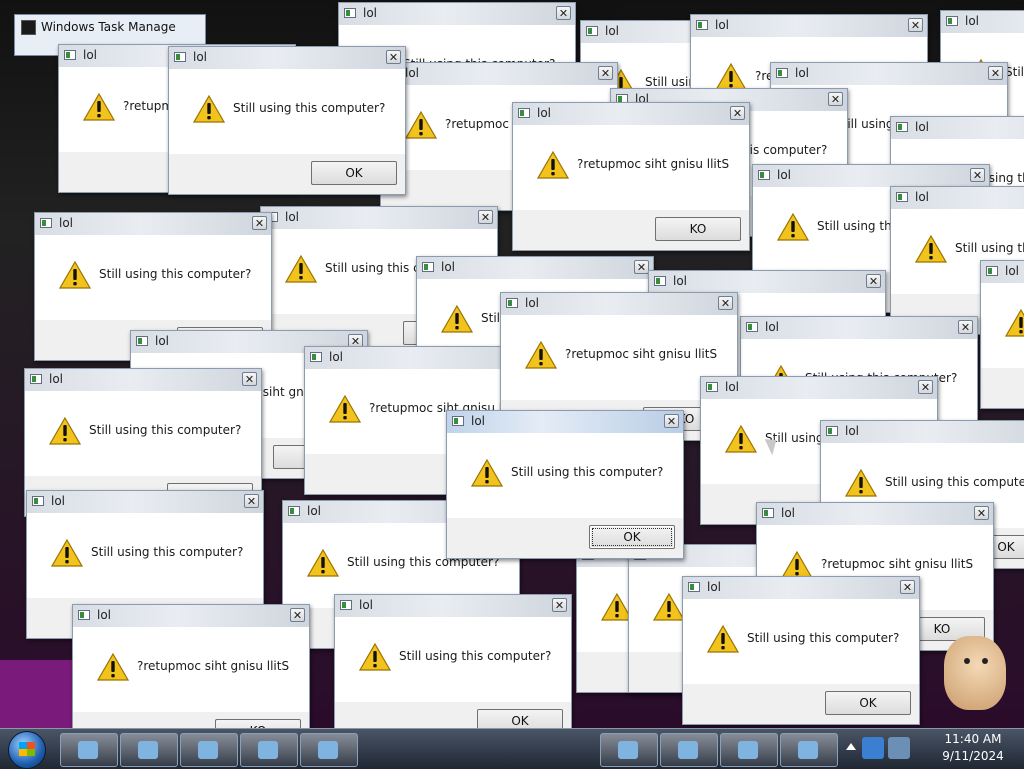  I want to click on cat-eye, so click(967, 661).